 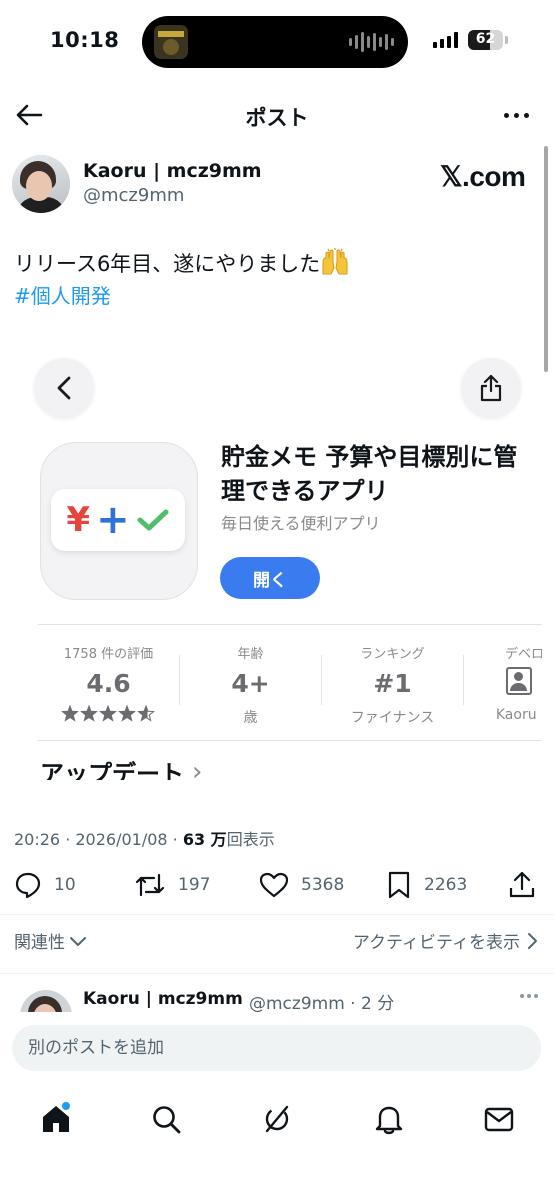 I want to click on avatar-face, so click(x=39, y=186).